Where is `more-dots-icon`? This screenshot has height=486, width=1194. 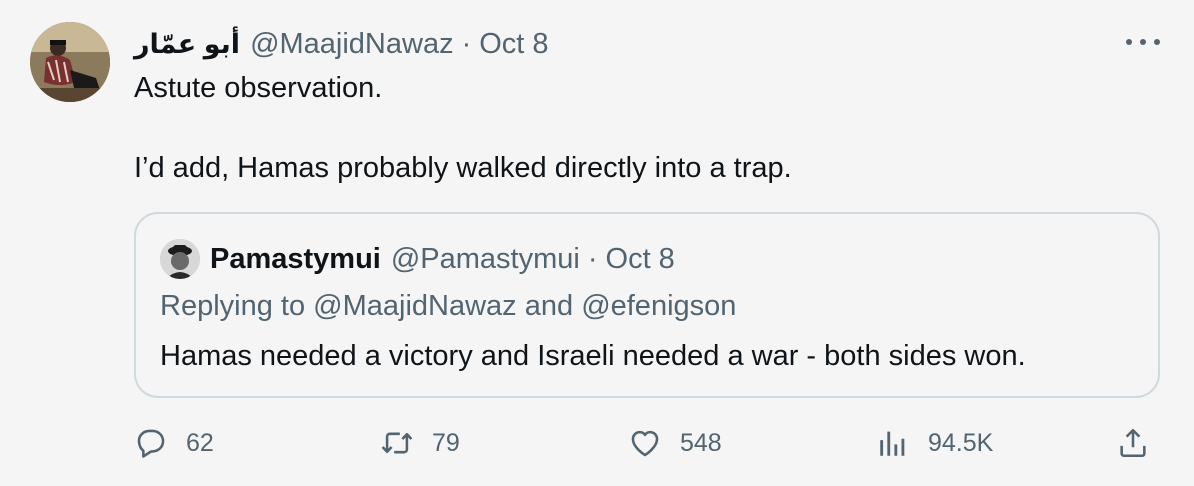 more-dots-icon is located at coordinates (1143, 42).